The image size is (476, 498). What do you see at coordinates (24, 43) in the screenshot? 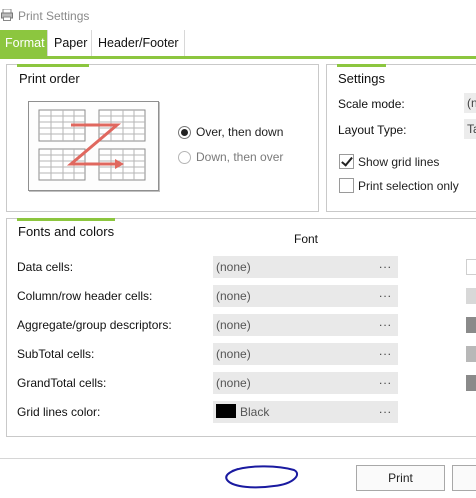
I see `tab-format: Format` at bounding box center [24, 43].